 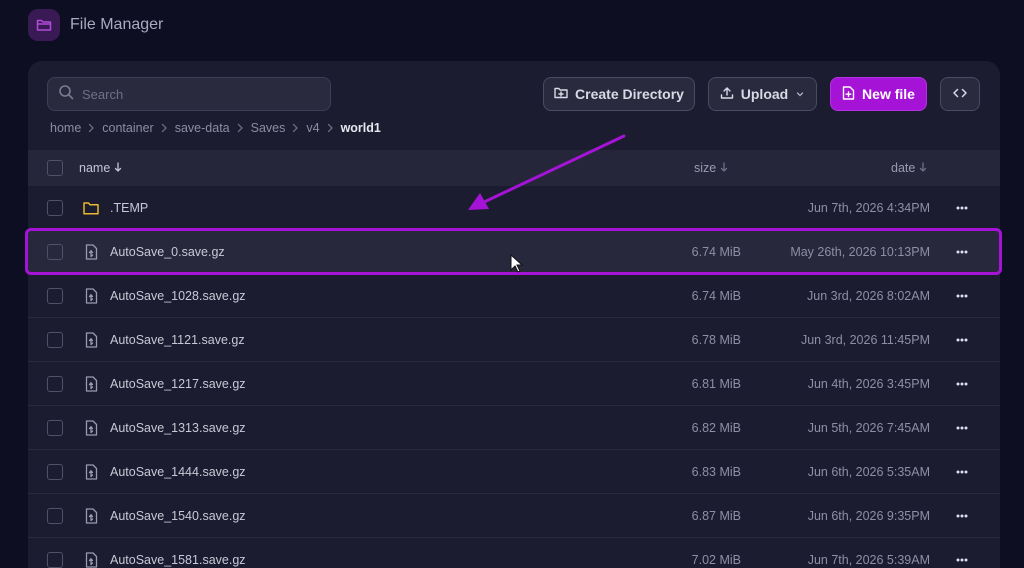 I want to click on file-date: Jun 5th, 2026 7:45AM, so click(x=868, y=428).